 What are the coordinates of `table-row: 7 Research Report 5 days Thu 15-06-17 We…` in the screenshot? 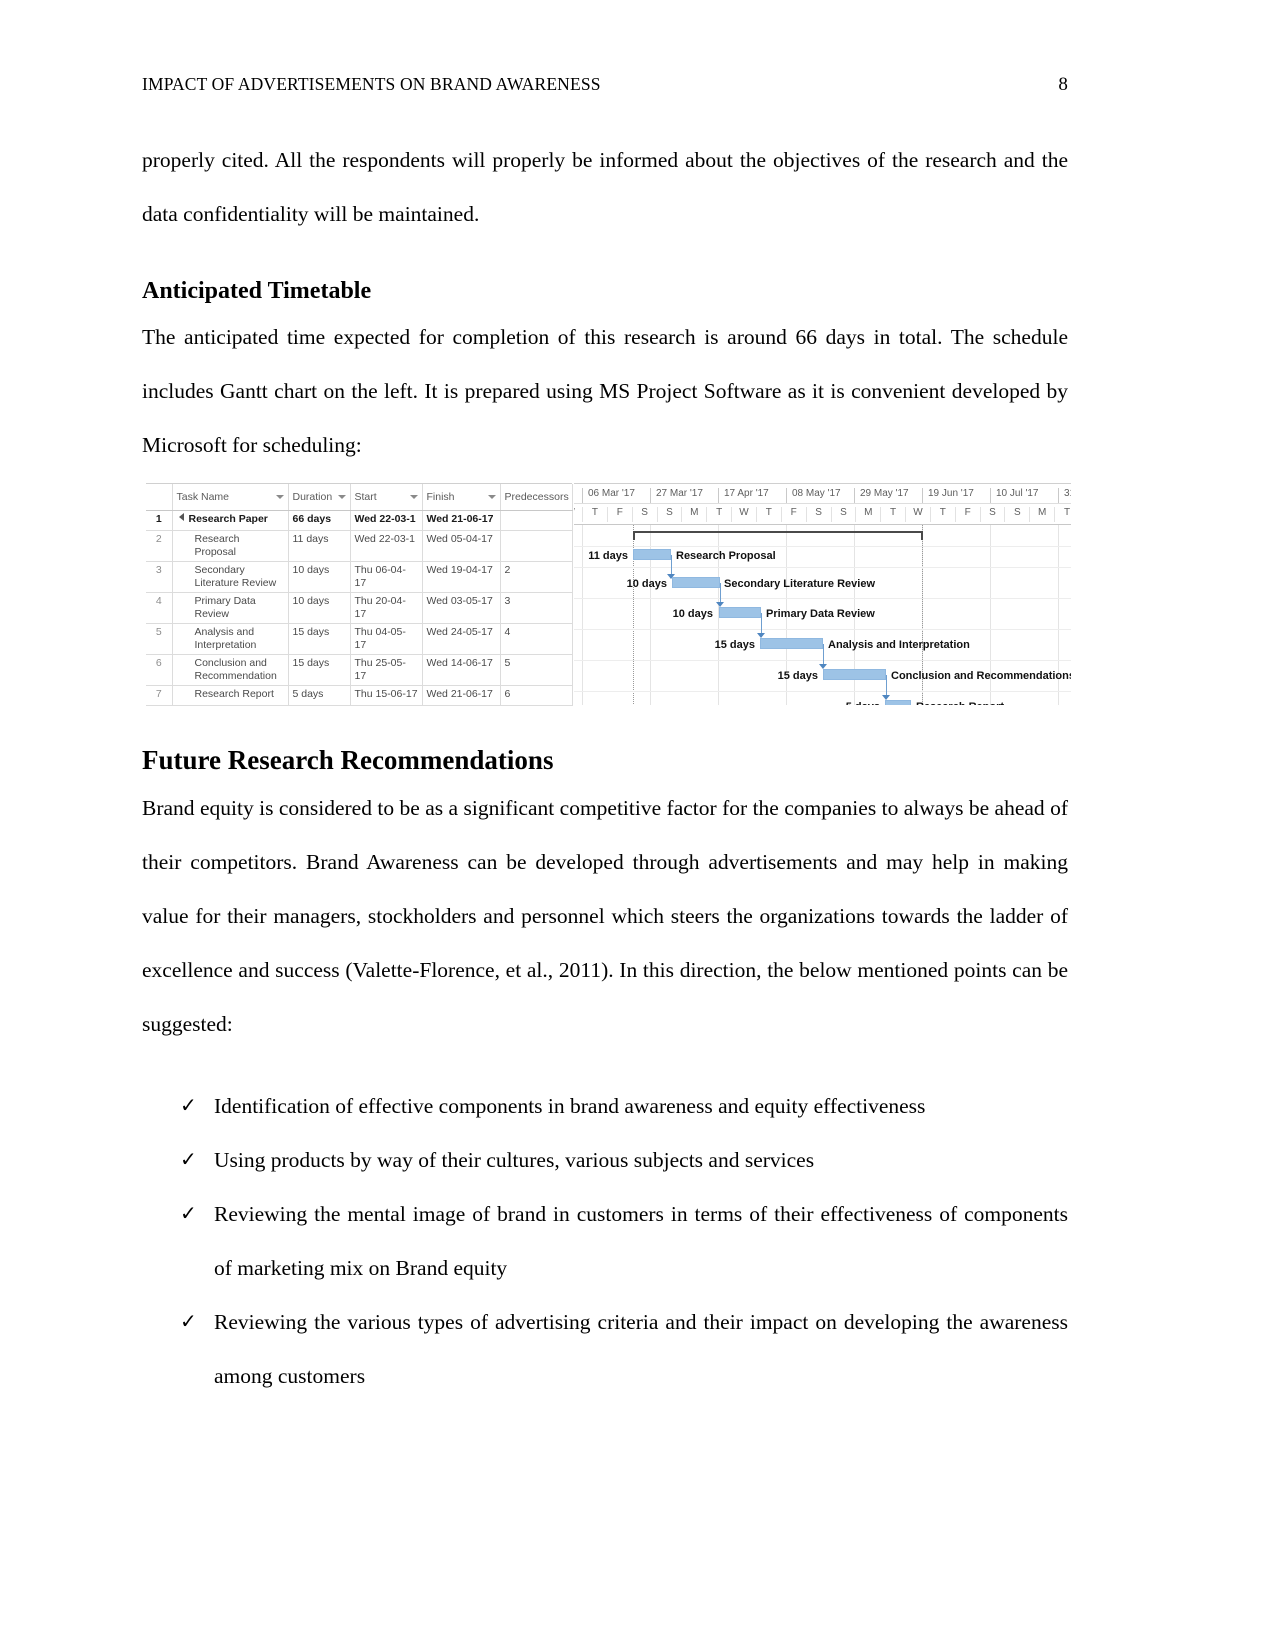 It's located at (359, 695).